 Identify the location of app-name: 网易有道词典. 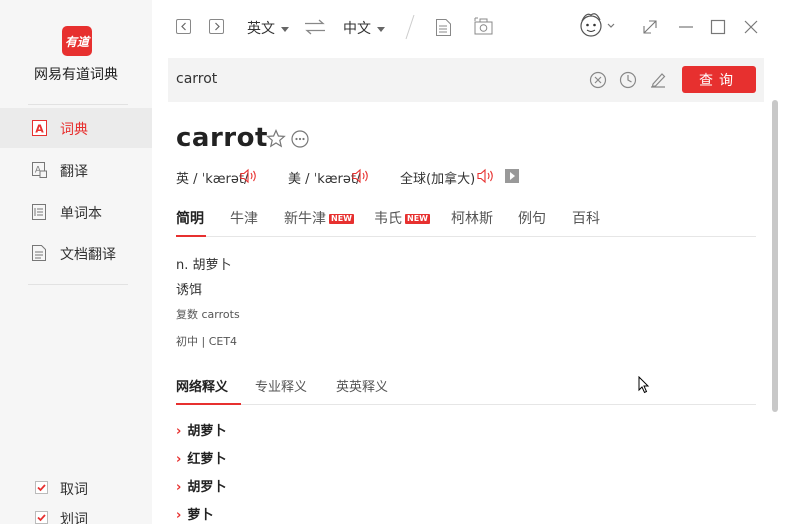
(76, 75).